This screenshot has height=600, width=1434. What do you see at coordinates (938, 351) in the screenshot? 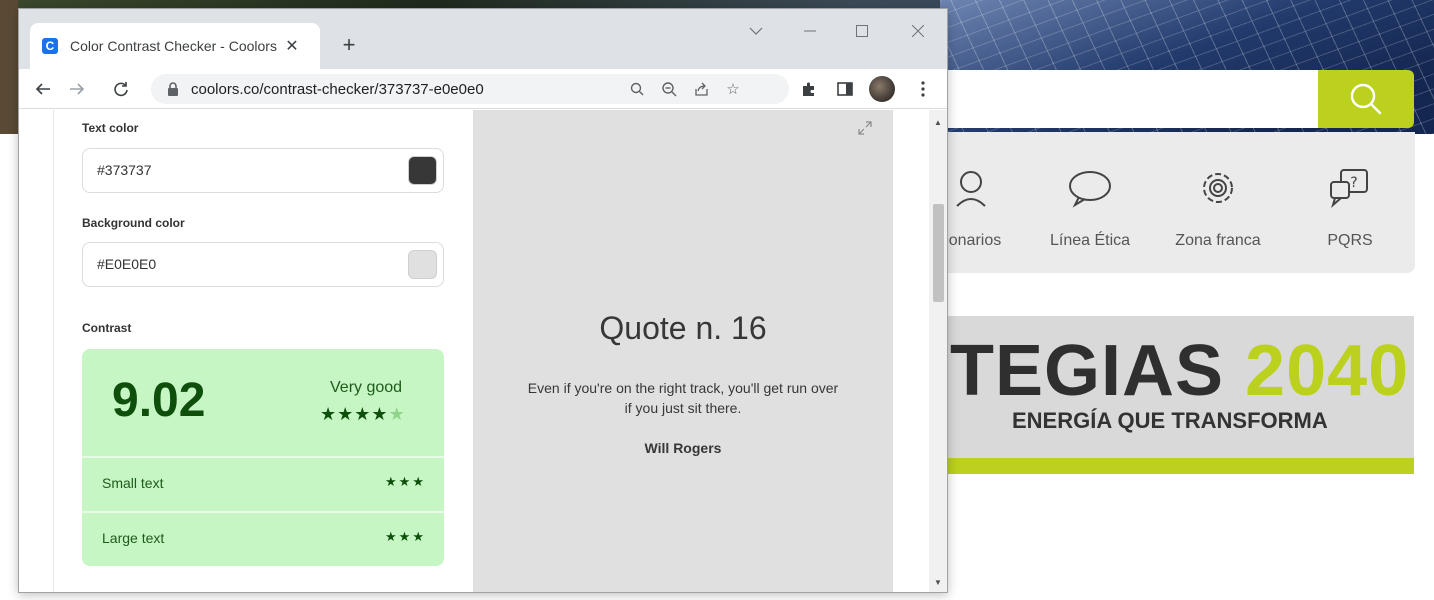
I see `scrollbar: ▲ ▼` at bounding box center [938, 351].